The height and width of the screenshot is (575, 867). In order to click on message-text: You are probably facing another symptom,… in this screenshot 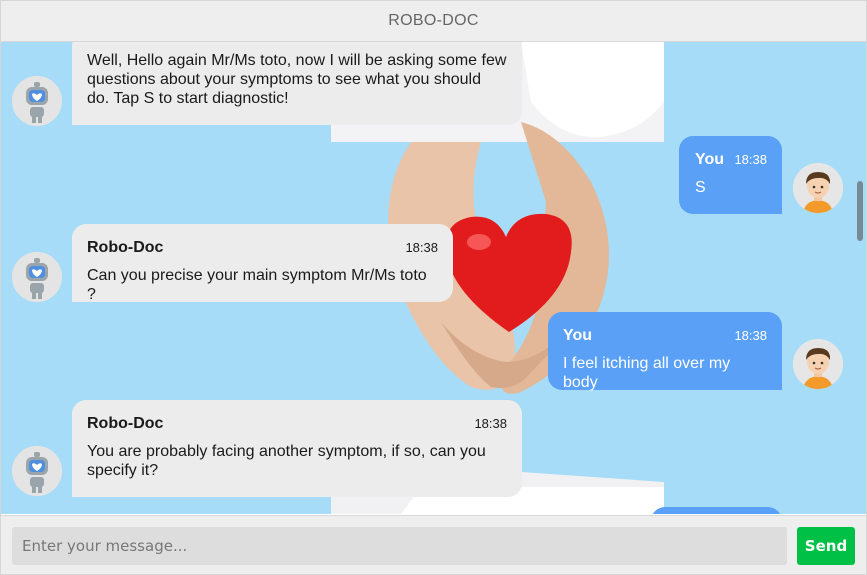, I will do `click(286, 461)`.